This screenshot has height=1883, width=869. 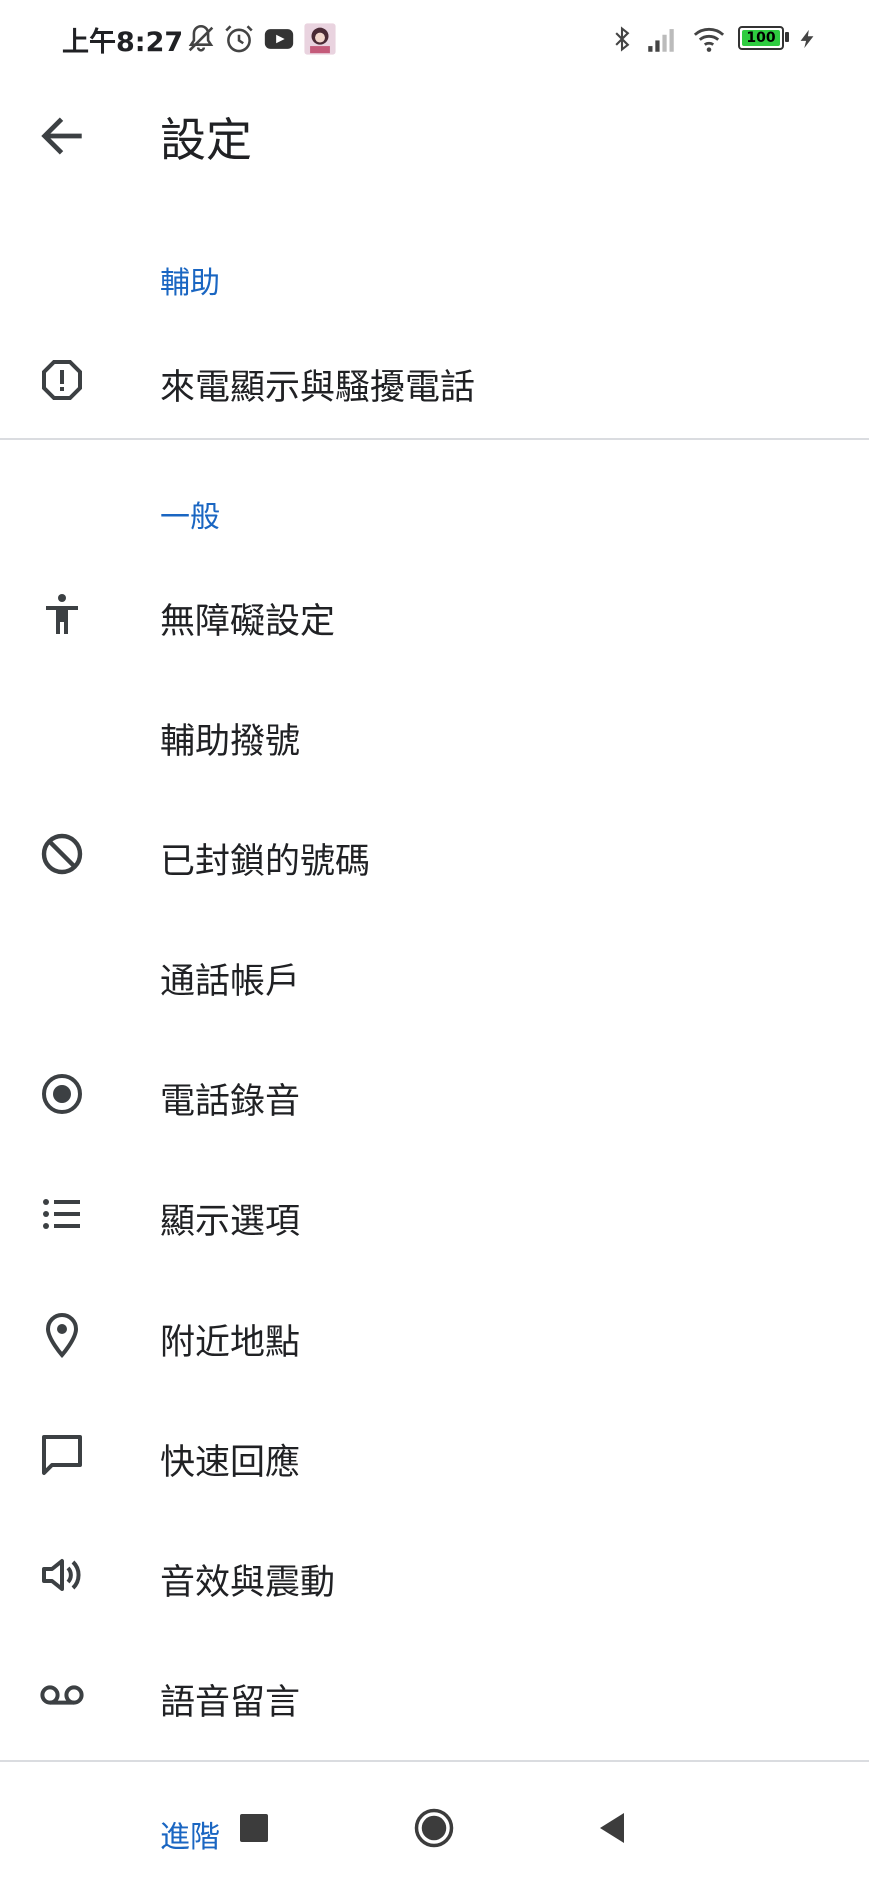 I want to click on back-arrow-icon, so click(x=62, y=136).